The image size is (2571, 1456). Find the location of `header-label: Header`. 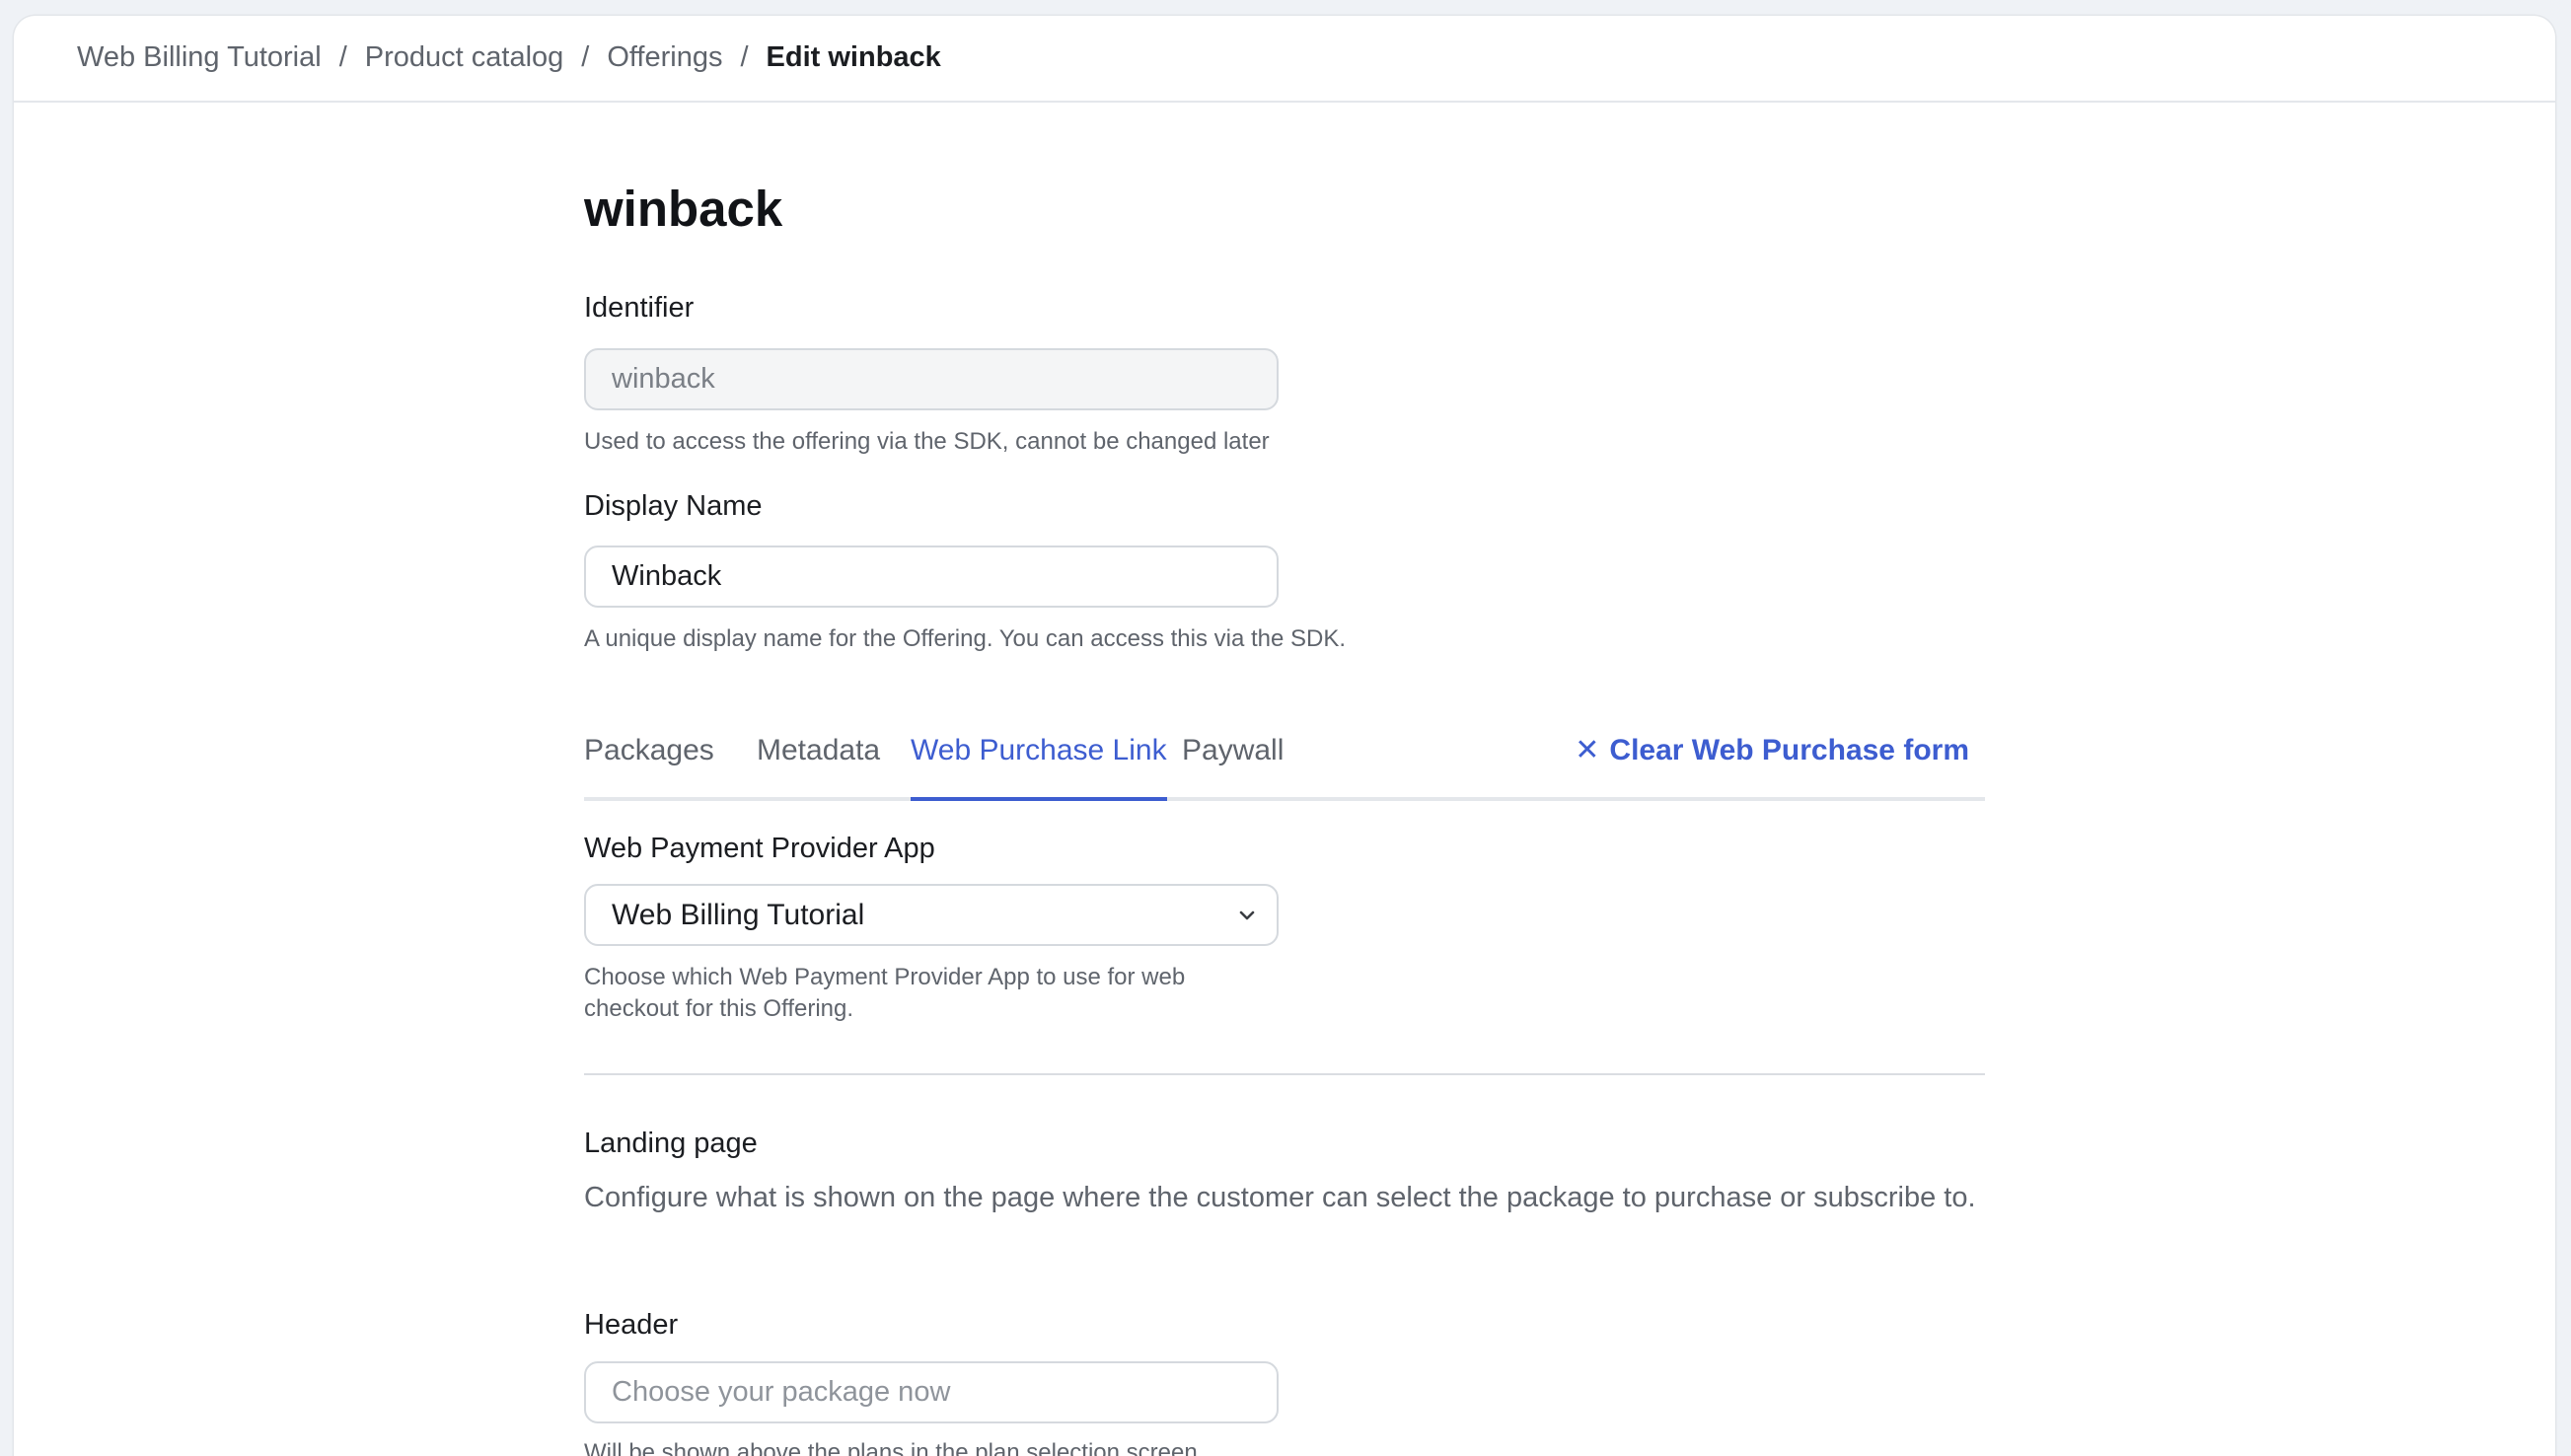

header-label: Header is located at coordinates (631, 1325).